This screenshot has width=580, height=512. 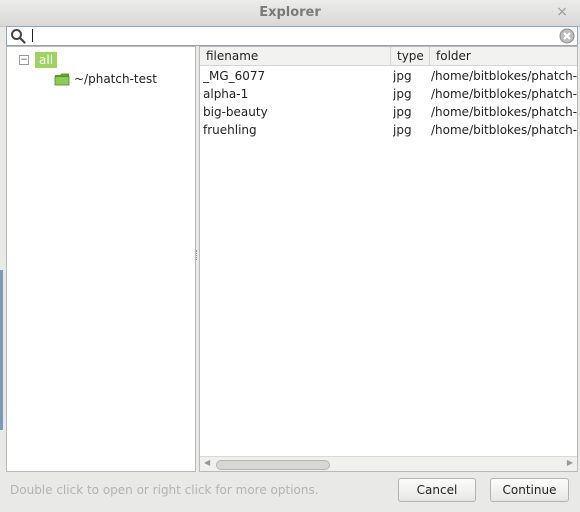 I want to click on tree-node-label: all, so click(x=46, y=60).